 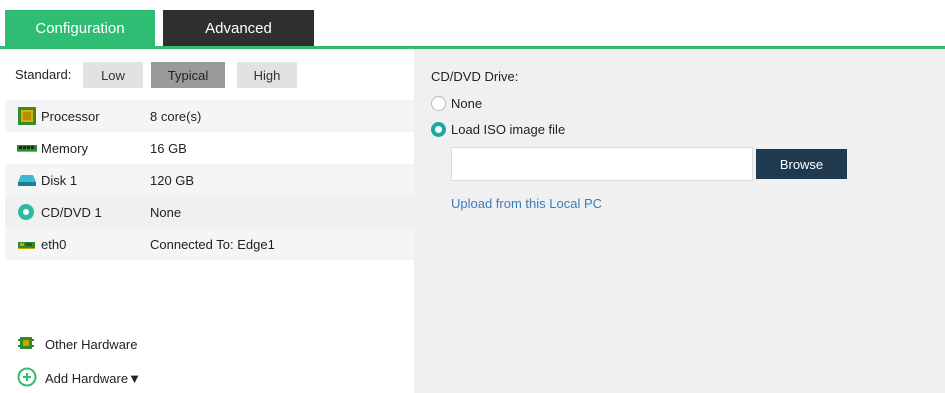 What do you see at coordinates (209, 148) in the screenshot?
I see `hardware-row-memory: Memory 16 GB` at bounding box center [209, 148].